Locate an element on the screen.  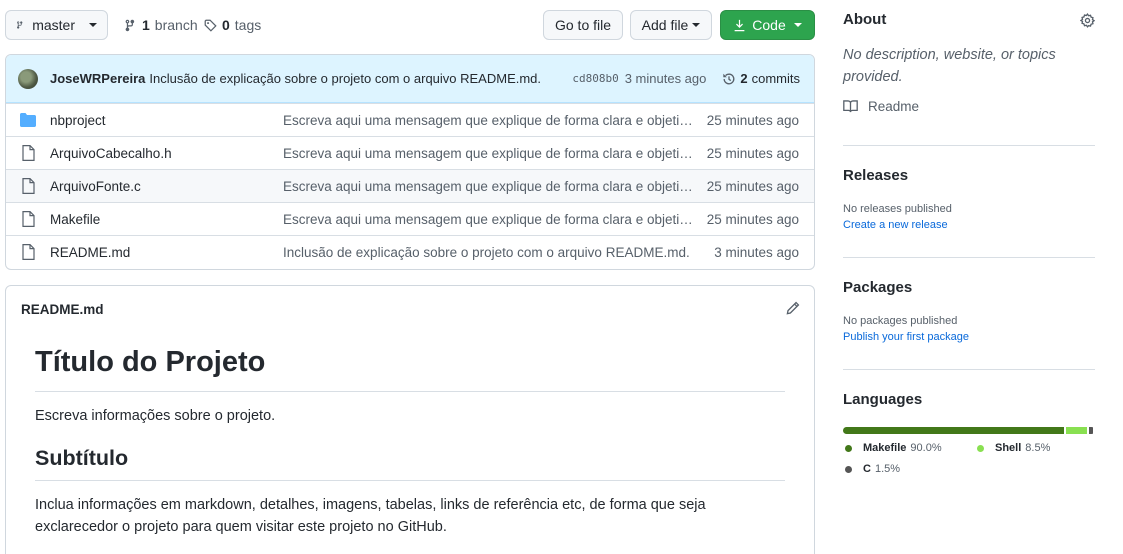
commits-label: commits is located at coordinates (775, 78).